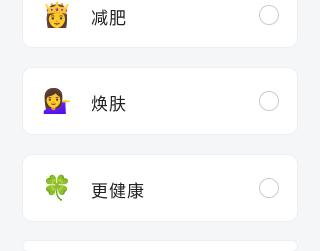 Image resolution: width=320 pixels, height=251 pixels. Describe the element at coordinates (57, 188) in the screenshot. I see `four-leaf-clover-icon: 🍀` at that location.